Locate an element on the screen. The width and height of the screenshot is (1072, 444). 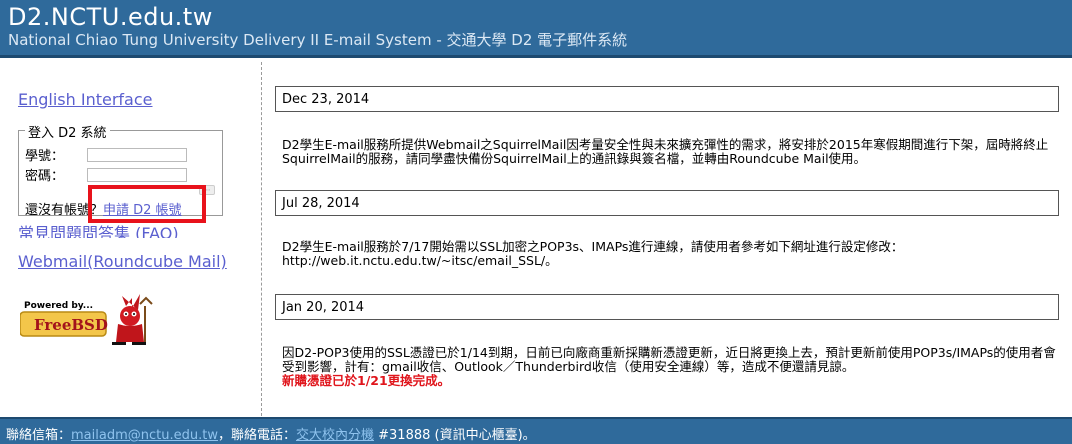
footer-phone-label: ，聯絡電話： is located at coordinates (256, 435).